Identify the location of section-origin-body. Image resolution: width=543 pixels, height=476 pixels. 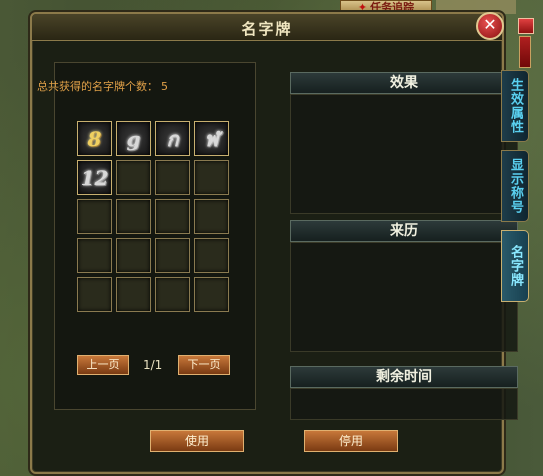
(404, 297).